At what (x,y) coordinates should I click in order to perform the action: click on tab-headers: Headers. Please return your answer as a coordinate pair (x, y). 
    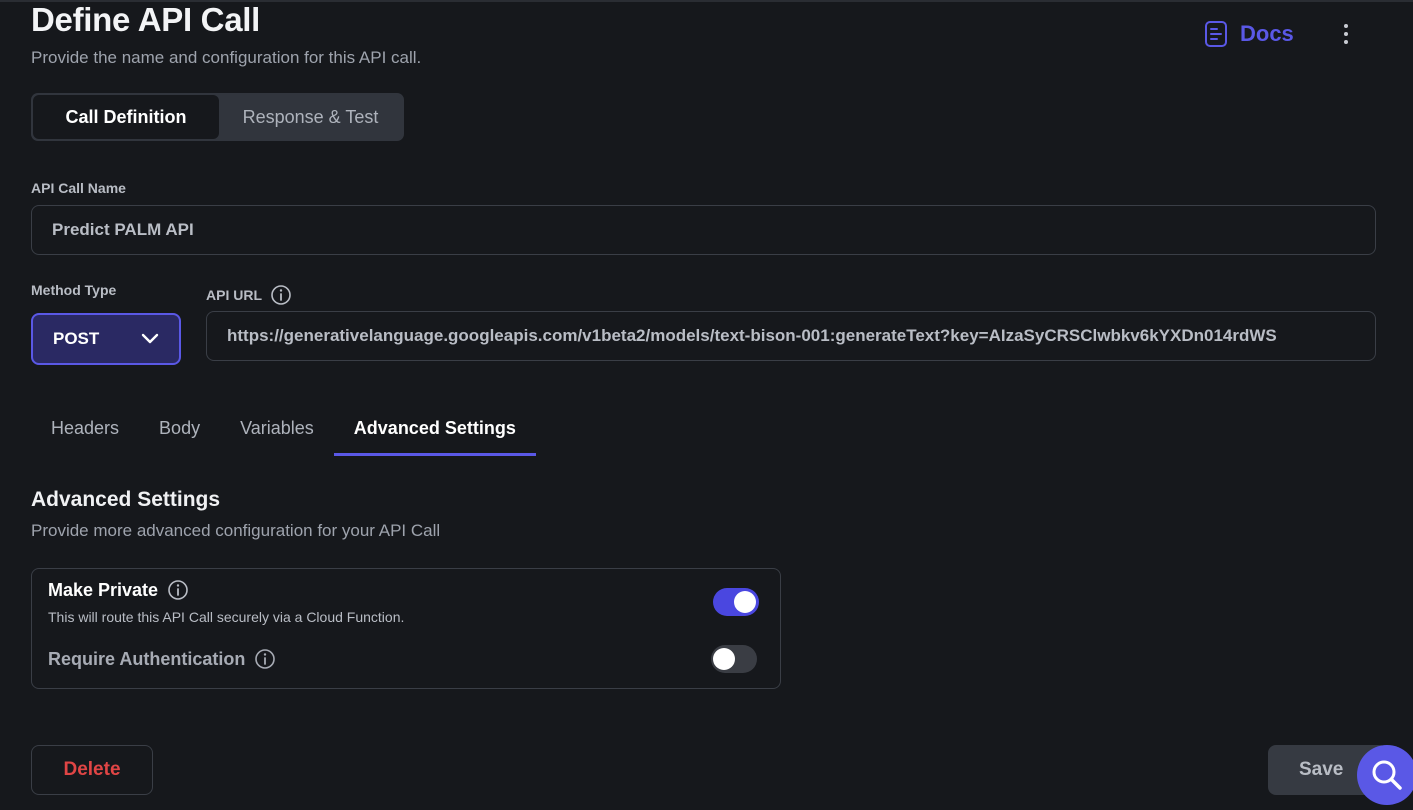
    Looking at the image, I should click on (85, 428).